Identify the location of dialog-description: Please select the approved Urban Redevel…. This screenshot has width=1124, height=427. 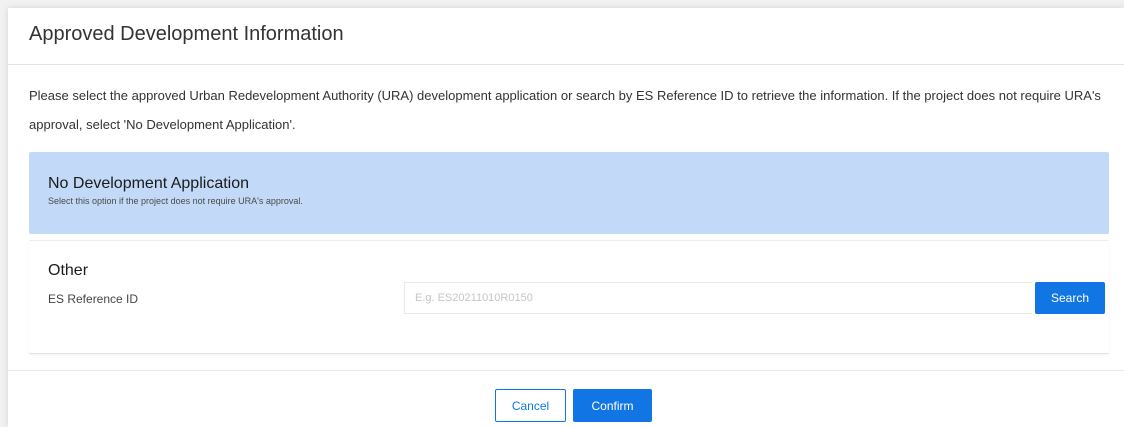
(565, 110).